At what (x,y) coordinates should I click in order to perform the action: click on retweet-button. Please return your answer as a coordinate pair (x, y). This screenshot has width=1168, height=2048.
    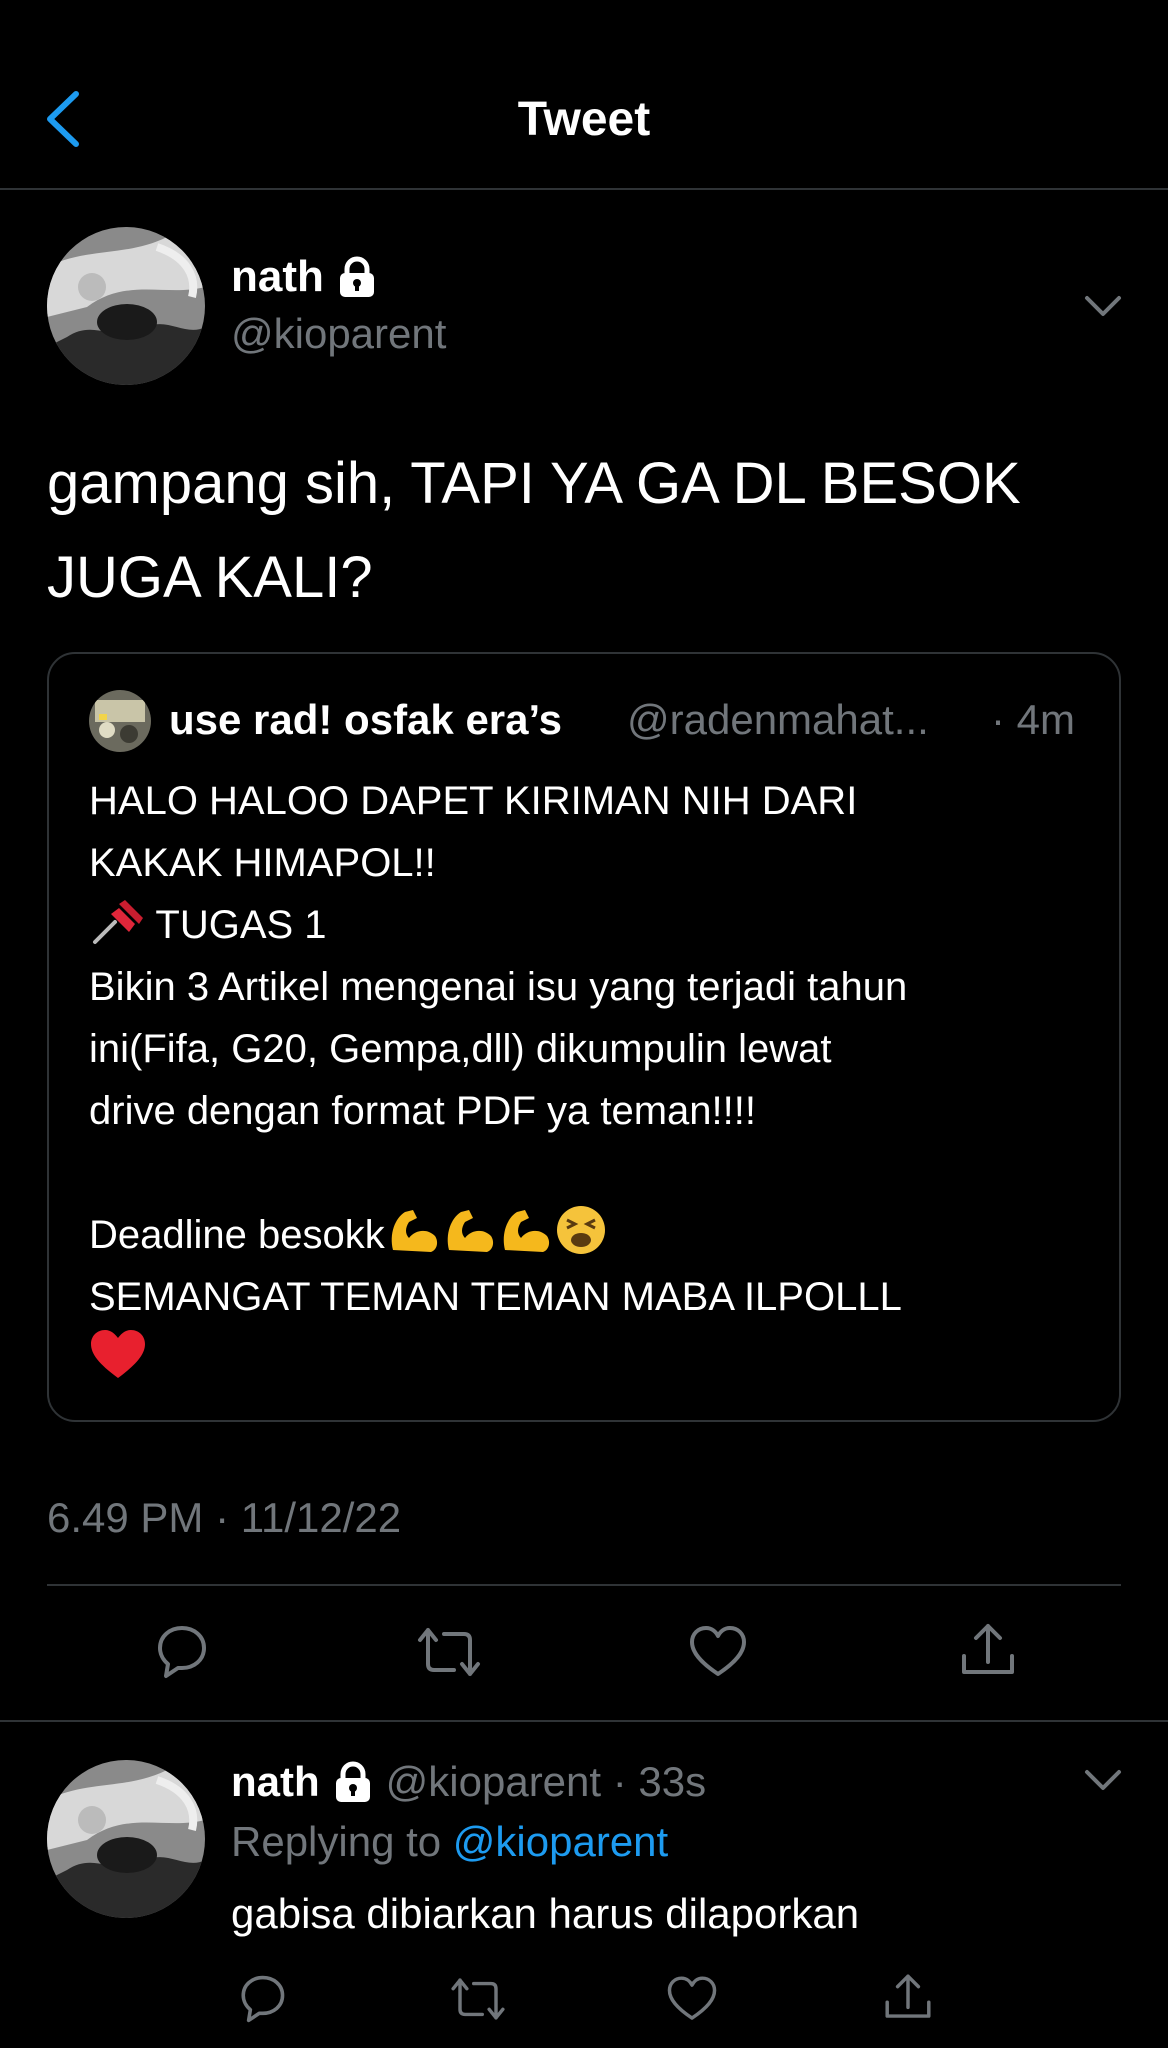
    Looking at the image, I should click on (449, 1652).